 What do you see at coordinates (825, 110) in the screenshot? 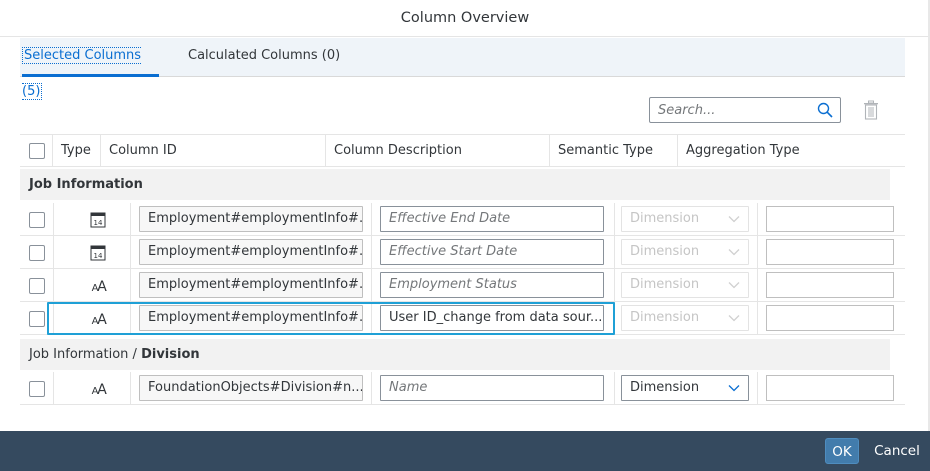
I see `search-icon` at bounding box center [825, 110].